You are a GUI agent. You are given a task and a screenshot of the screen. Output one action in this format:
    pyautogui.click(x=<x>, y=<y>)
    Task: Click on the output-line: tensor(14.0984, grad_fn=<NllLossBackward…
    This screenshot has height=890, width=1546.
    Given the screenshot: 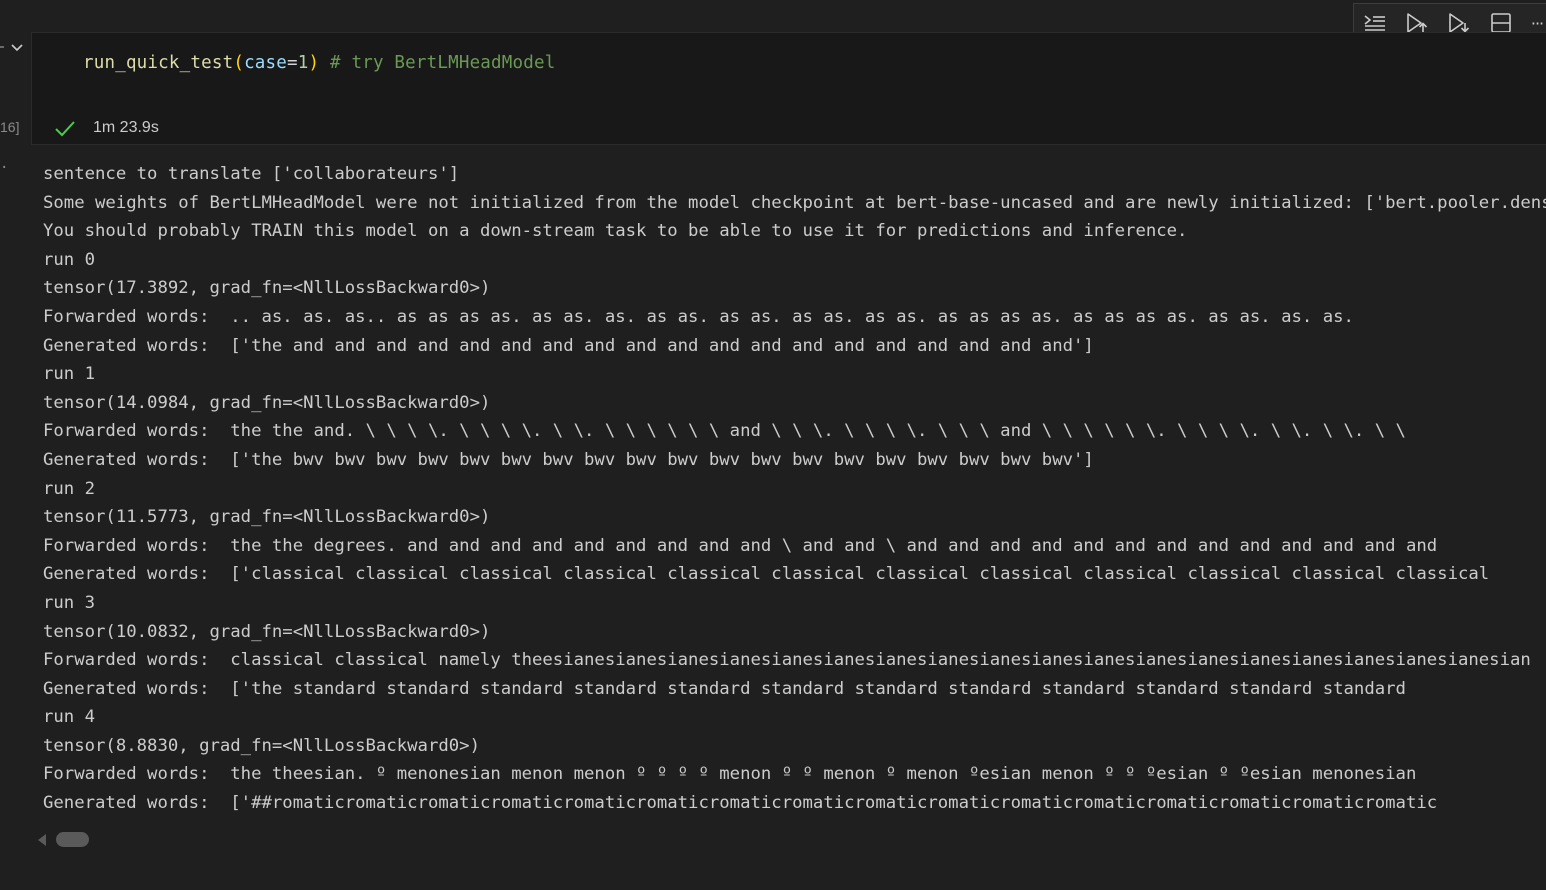 What is the action you would take?
    pyautogui.click(x=267, y=402)
    